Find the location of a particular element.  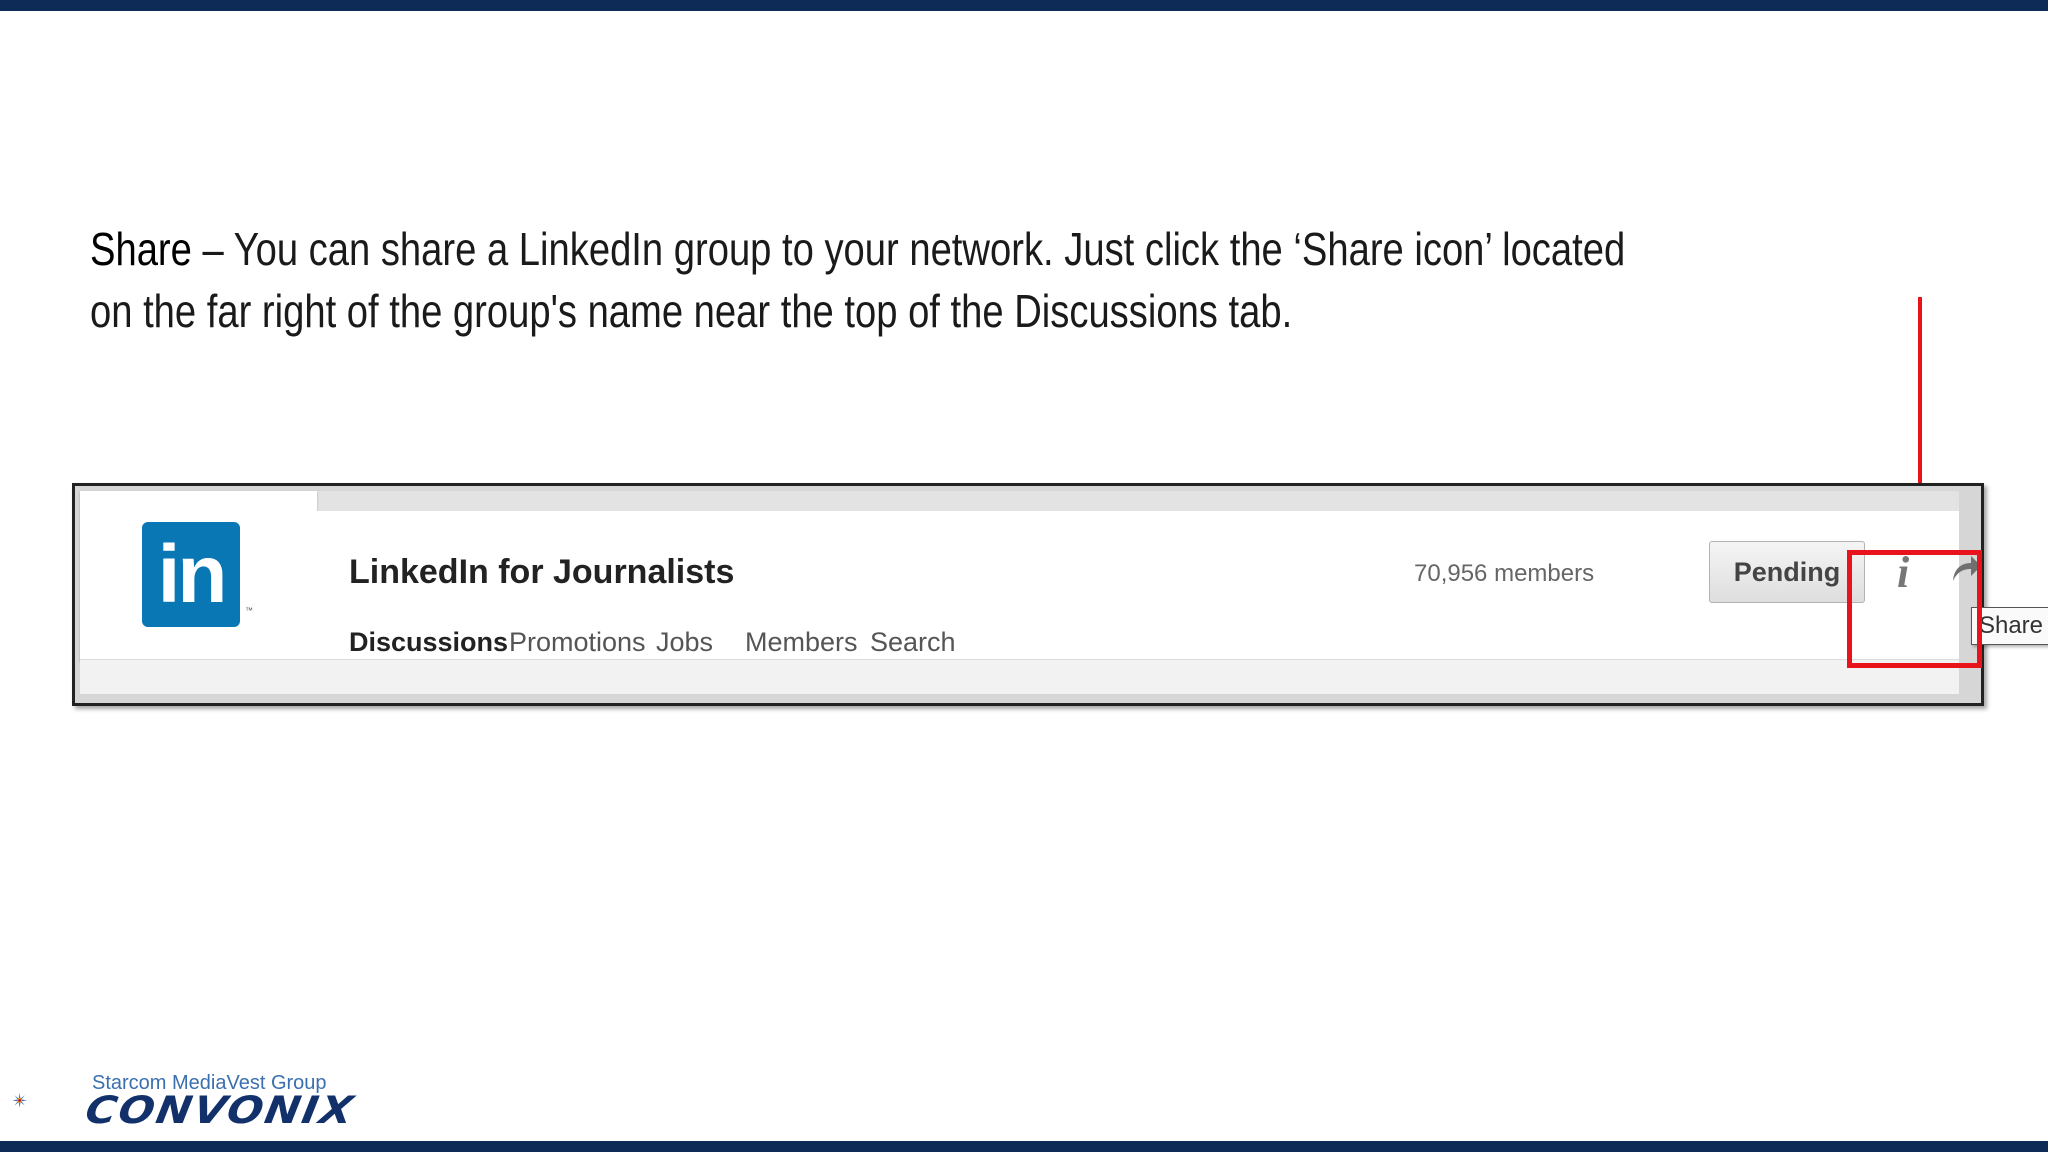

tab-promotions: Promotions is located at coordinates (577, 642).